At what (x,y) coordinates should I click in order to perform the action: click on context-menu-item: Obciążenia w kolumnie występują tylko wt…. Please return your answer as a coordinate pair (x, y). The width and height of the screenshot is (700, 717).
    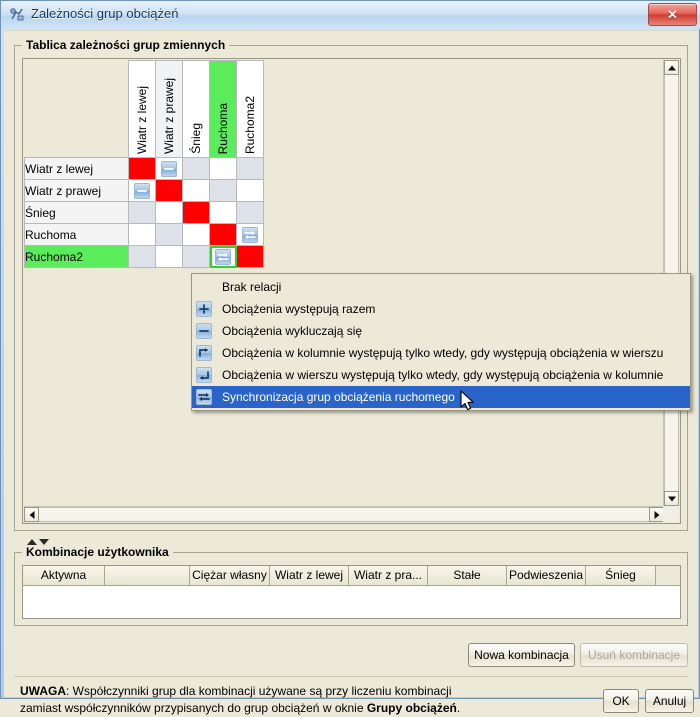
    Looking at the image, I should click on (441, 353).